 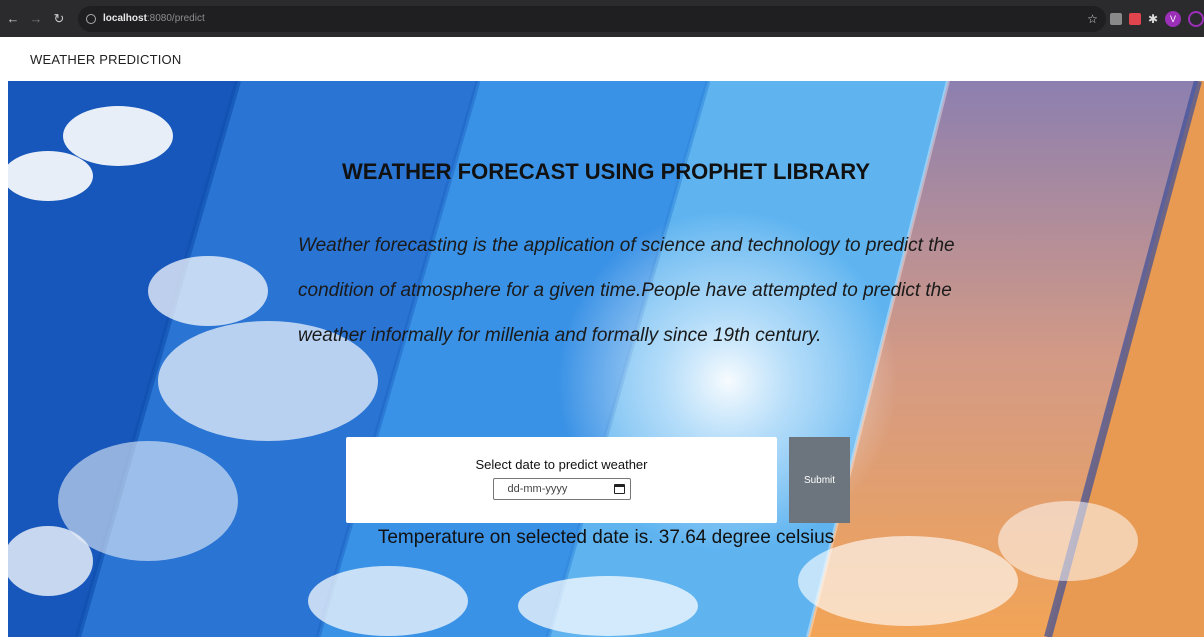 What do you see at coordinates (59, 19) in the screenshot?
I see `reload-icon: ↻` at bounding box center [59, 19].